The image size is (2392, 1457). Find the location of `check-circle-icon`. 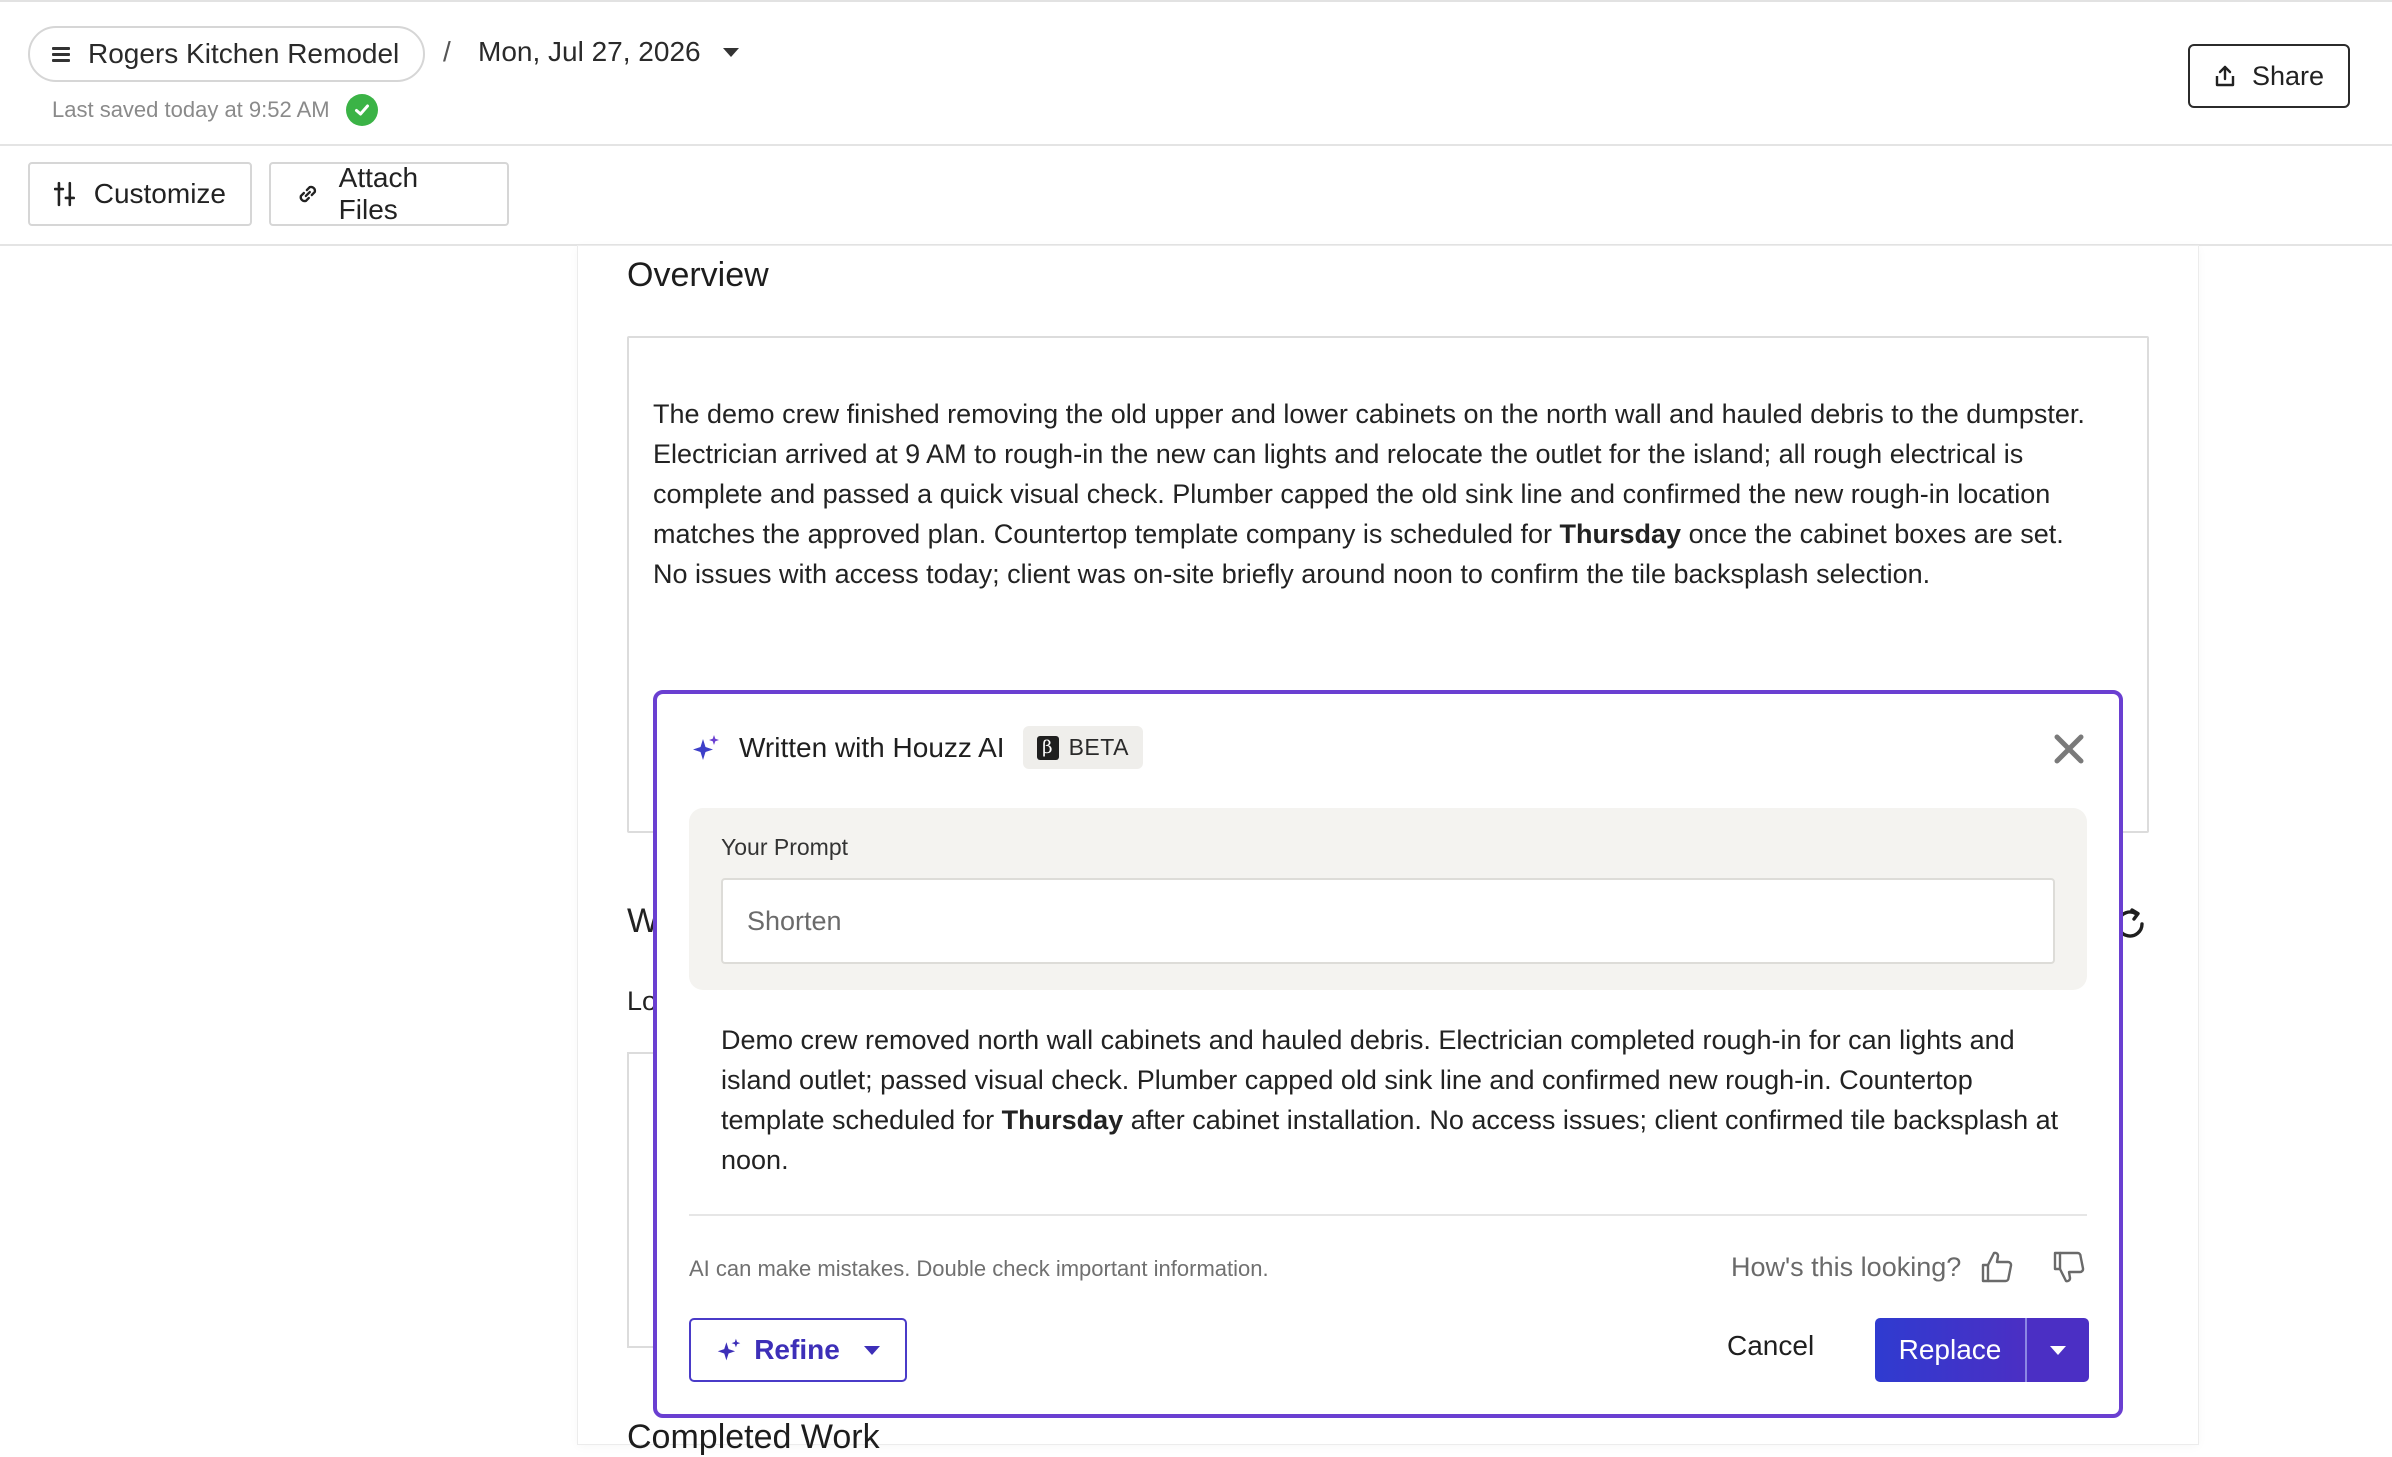

check-circle-icon is located at coordinates (361, 110).